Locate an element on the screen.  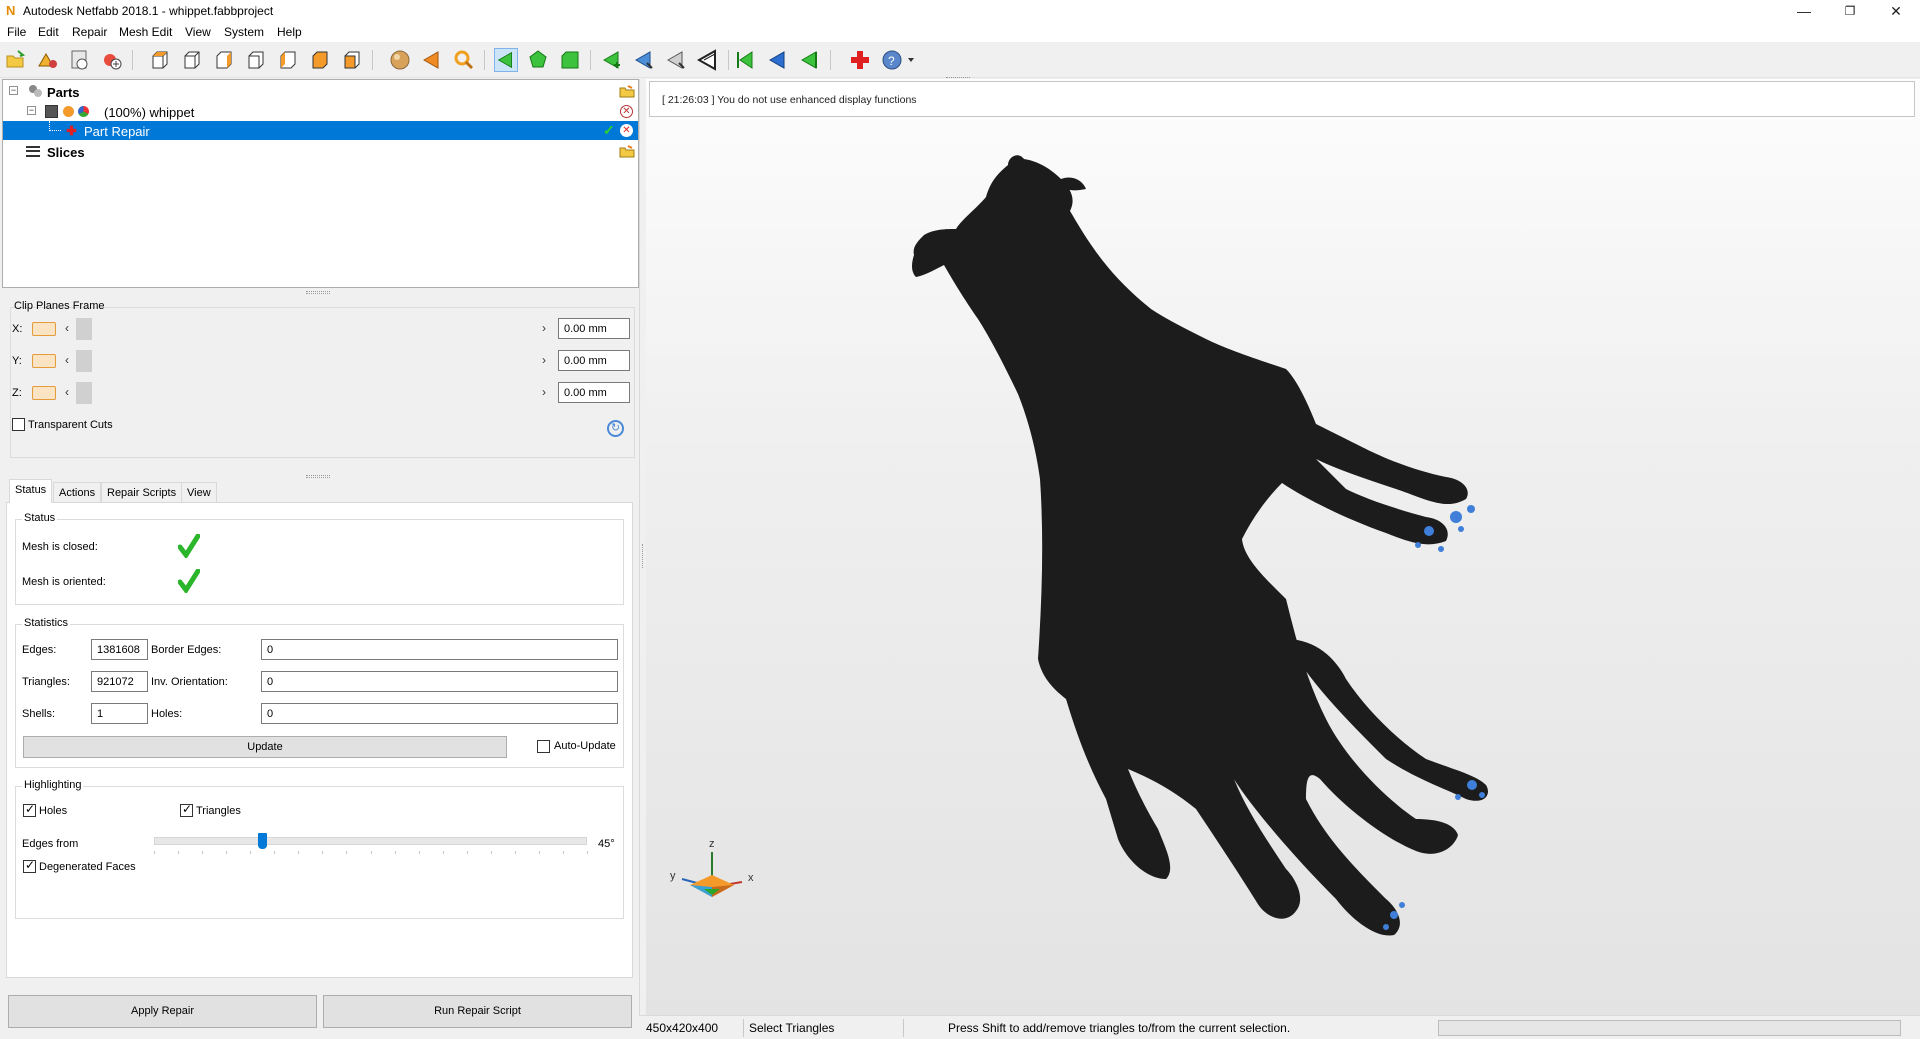
add-globe-icon is located at coordinates (112, 60).